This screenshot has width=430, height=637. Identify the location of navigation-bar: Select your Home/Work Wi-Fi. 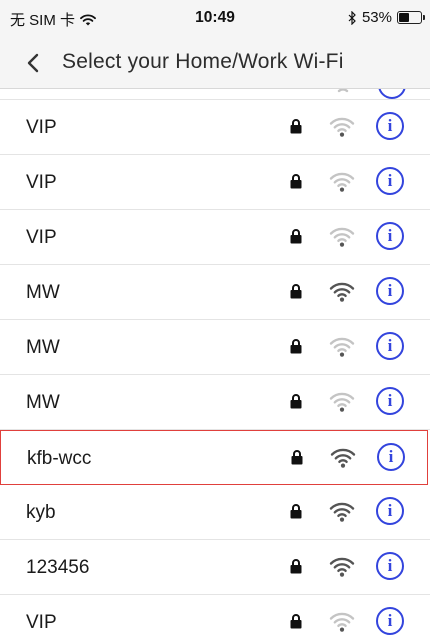
(215, 63).